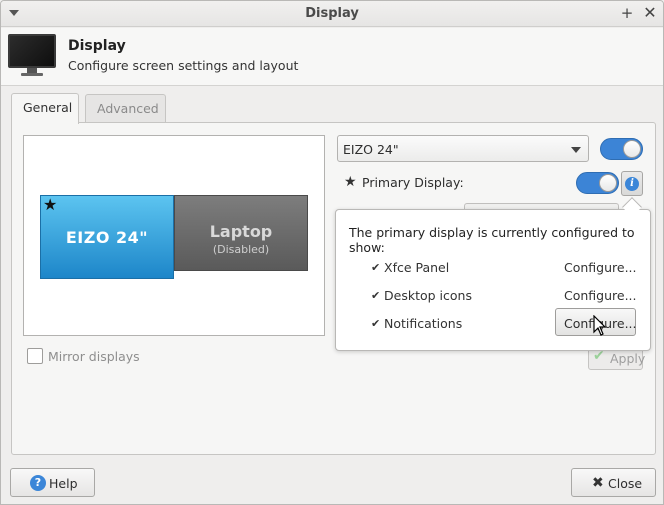  Describe the element at coordinates (423, 323) in the screenshot. I see `popover-item-label: Notifications` at that location.